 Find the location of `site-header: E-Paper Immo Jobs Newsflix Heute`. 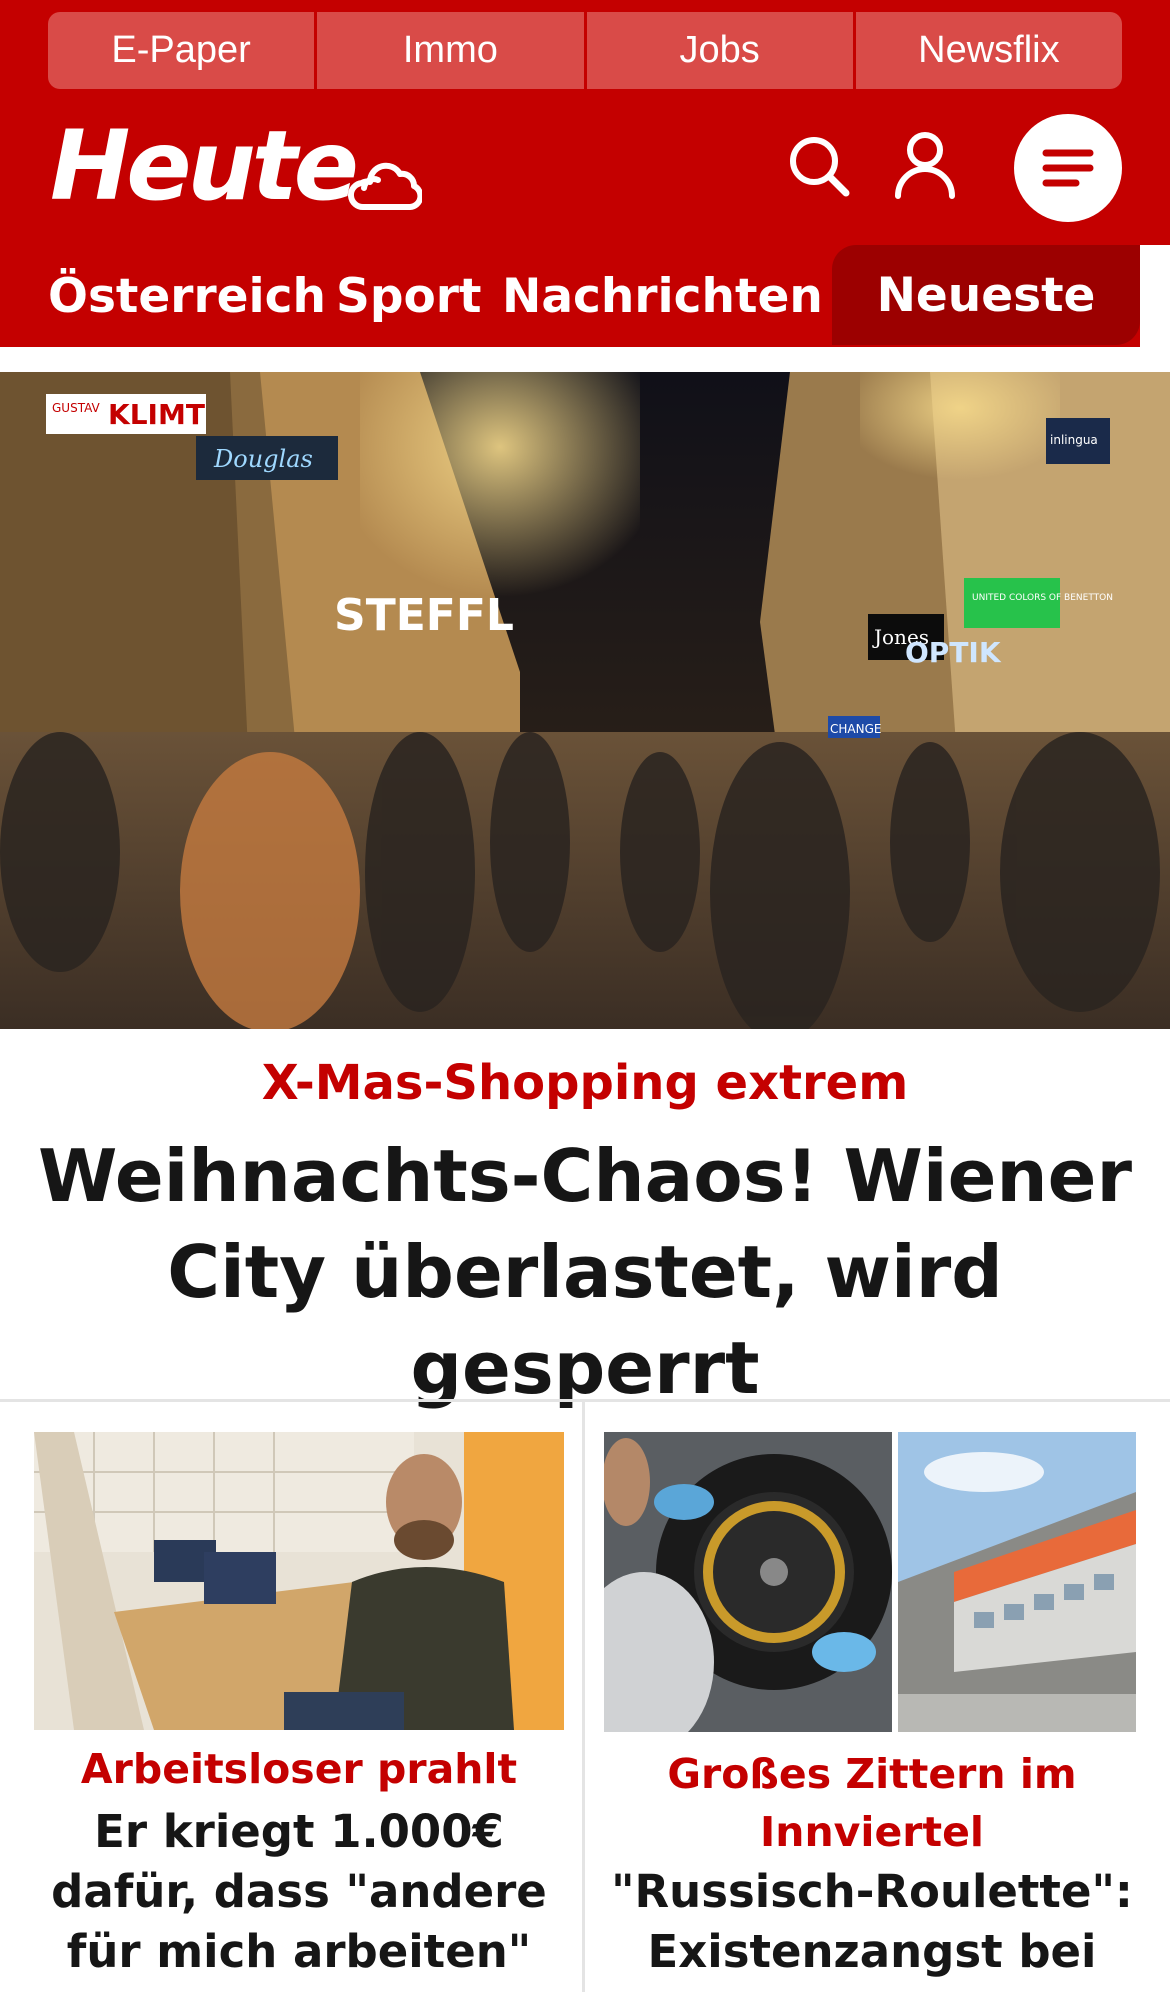

site-header: E-Paper Immo Jobs Newsflix Heute is located at coordinates (585, 122).